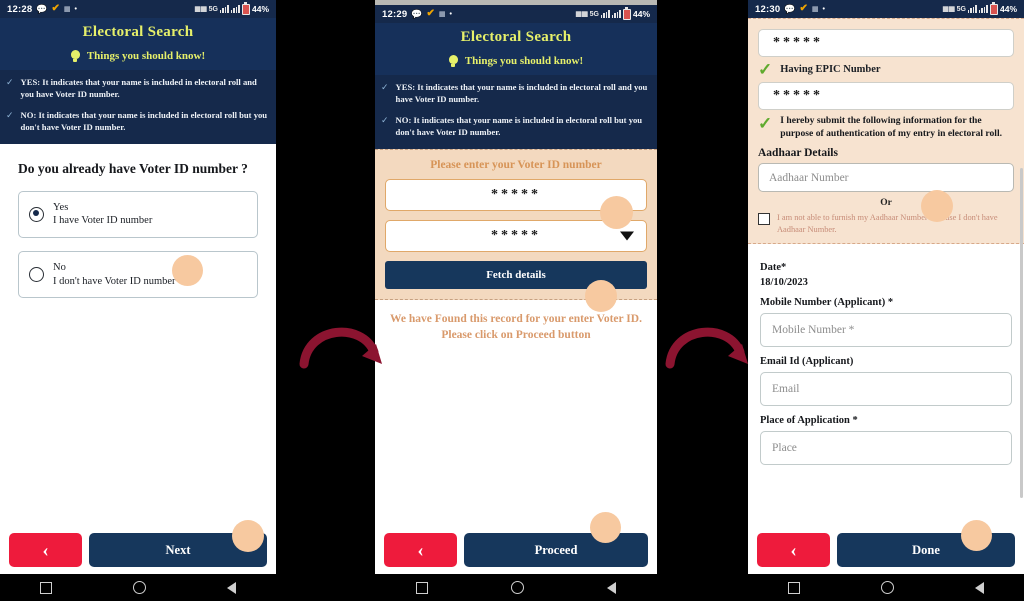 The height and width of the screenshot is (601, 1024). Describe the element at coordinates (798, 95) in the screenshot. I see `epic-number-value: *****` at that location.